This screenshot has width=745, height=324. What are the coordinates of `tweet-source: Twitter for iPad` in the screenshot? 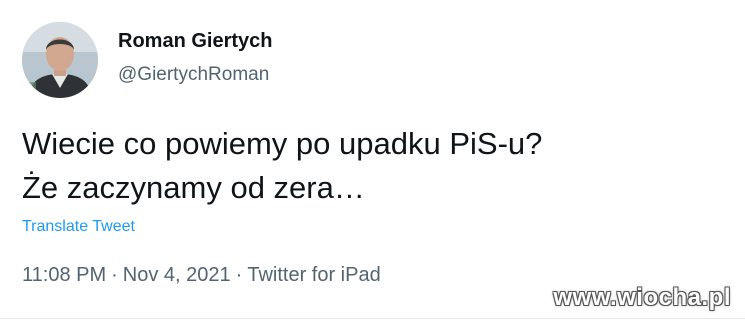 It's located at (313, 275).